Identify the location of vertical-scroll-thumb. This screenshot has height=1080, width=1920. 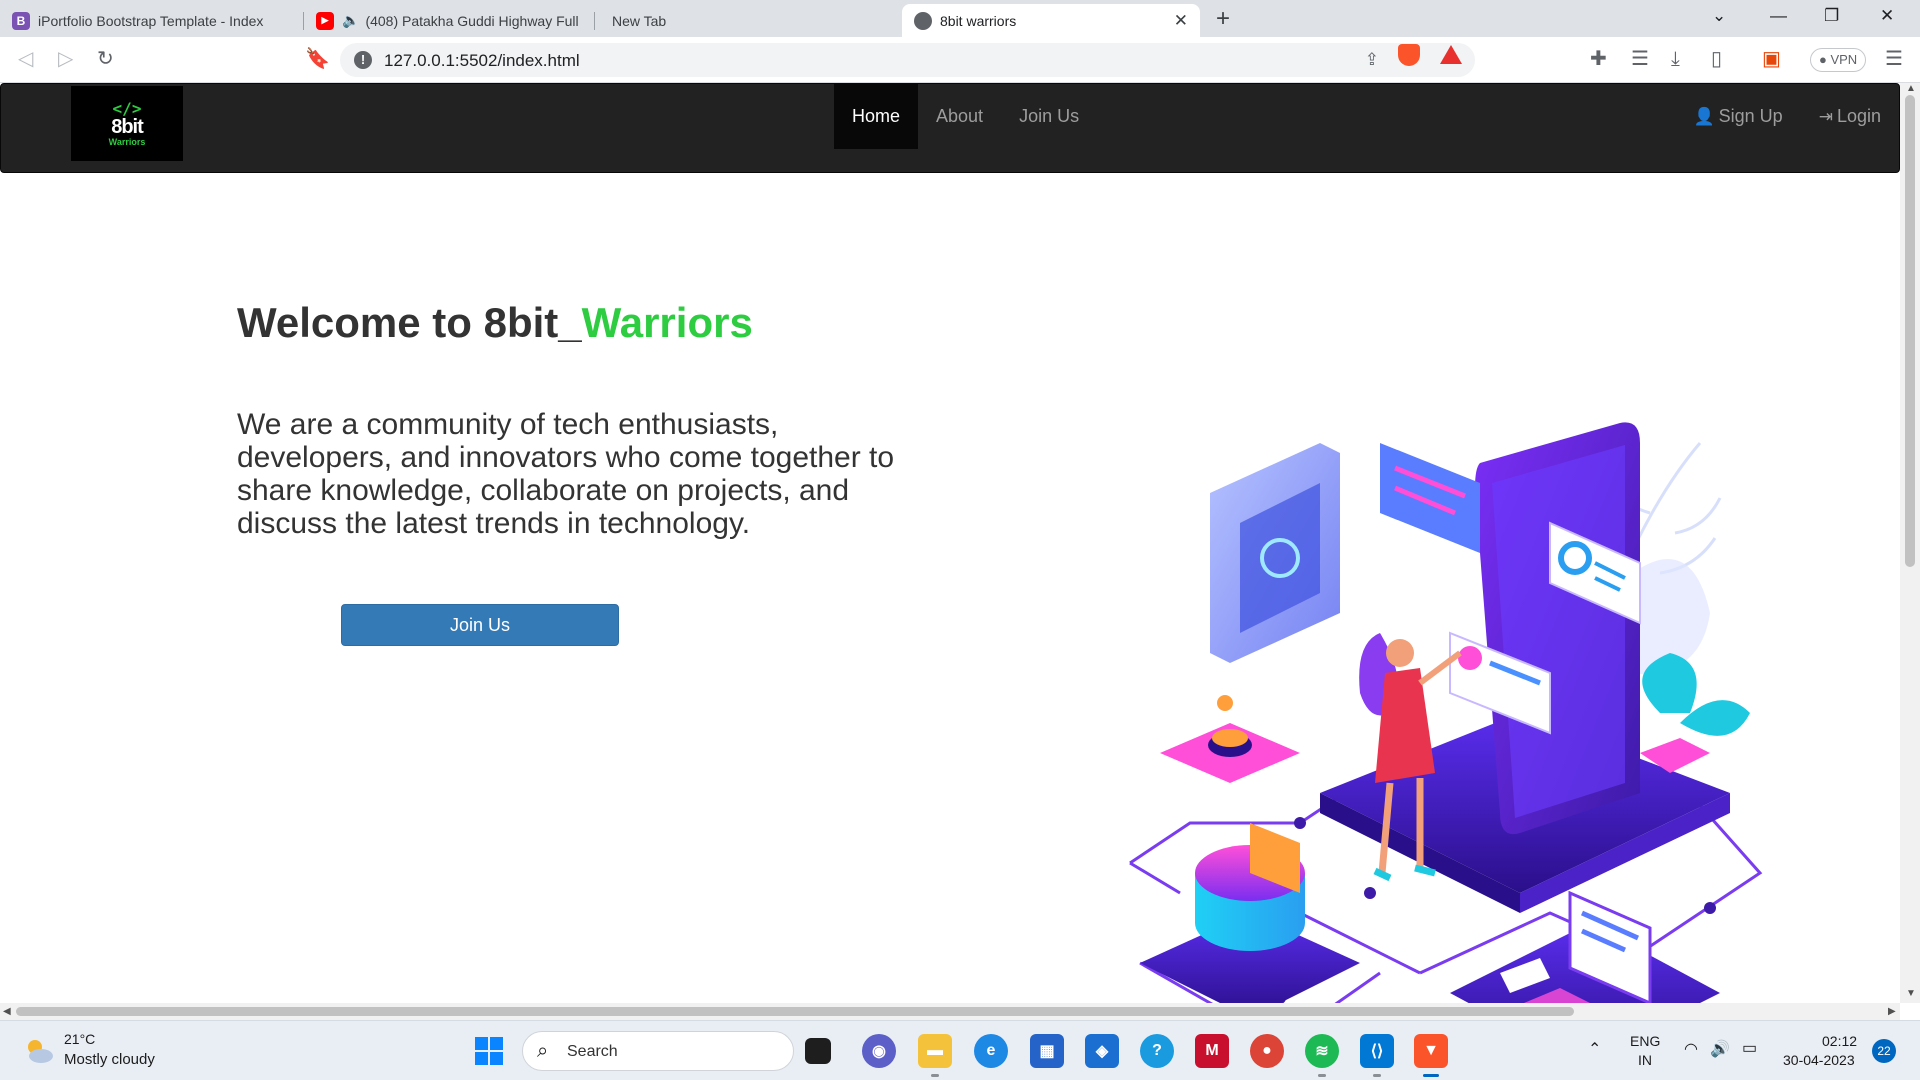
(1910, 331).